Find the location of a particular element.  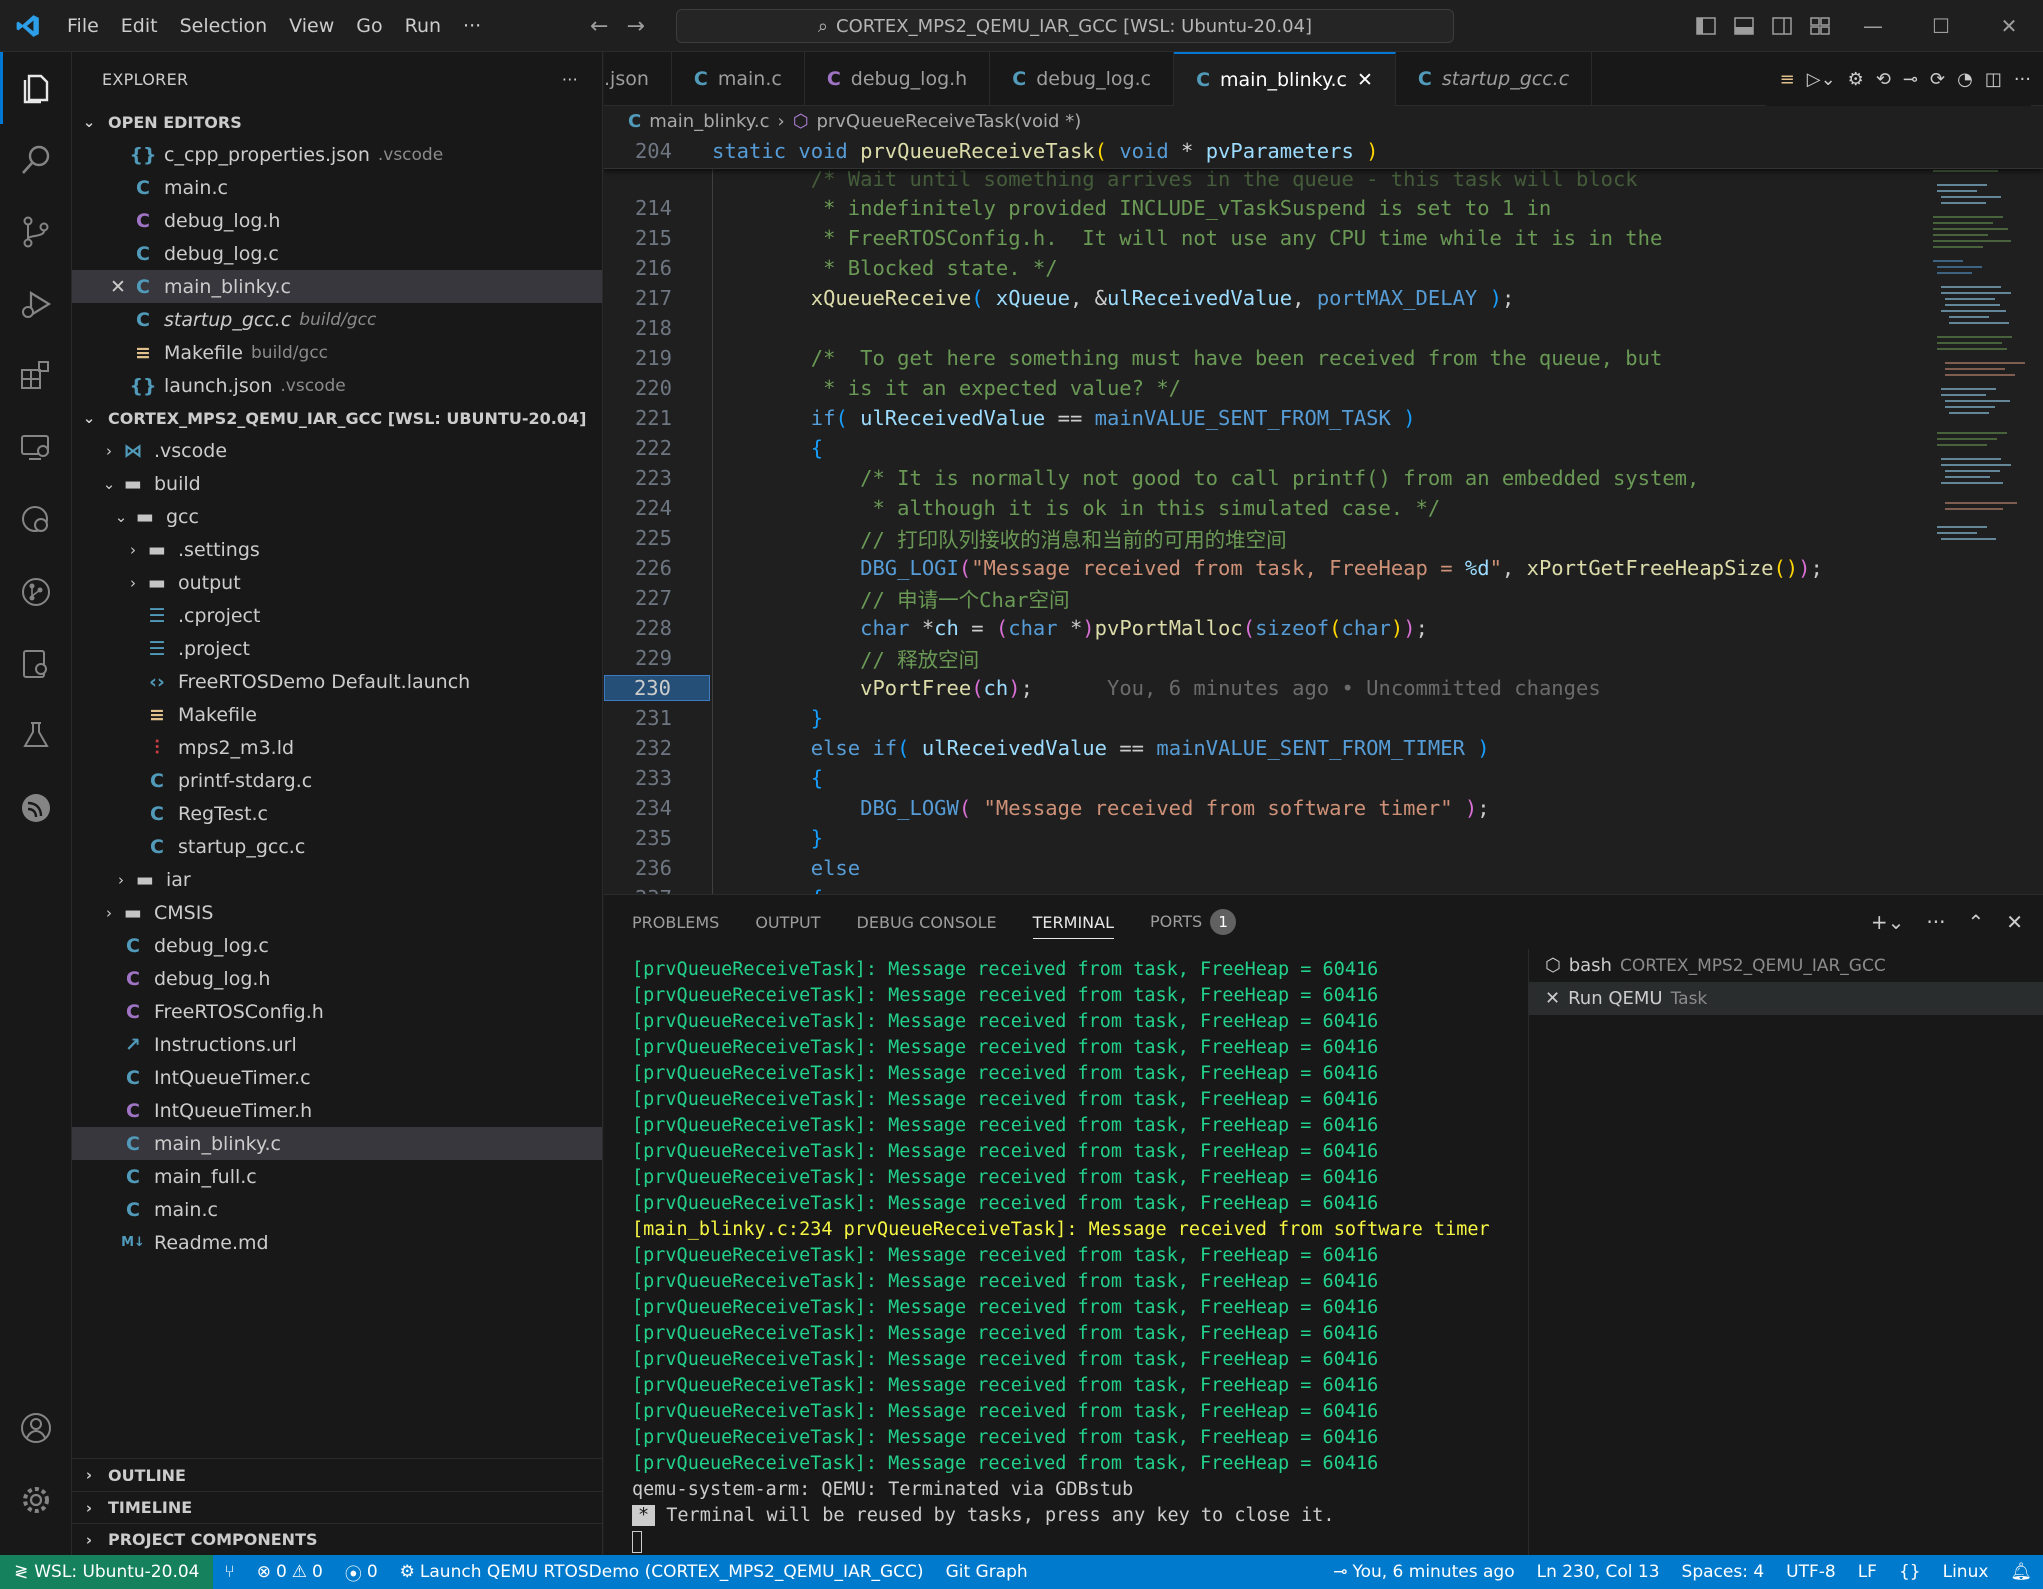

timeline-icon: ◔ is located at coordinates (1965, 79).